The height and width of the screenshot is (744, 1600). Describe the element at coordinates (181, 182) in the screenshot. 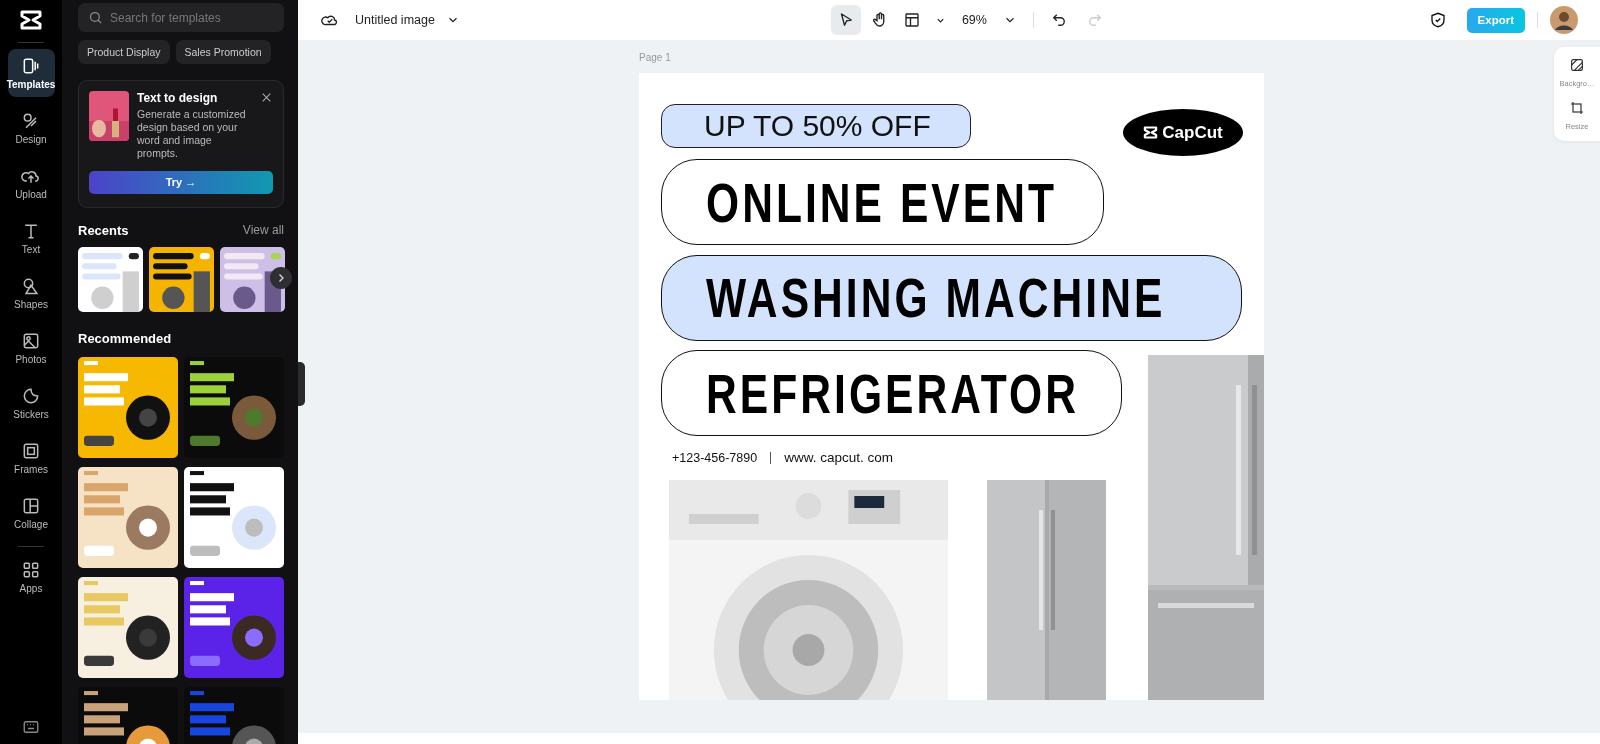

I see `try-button: Try →` at that location.